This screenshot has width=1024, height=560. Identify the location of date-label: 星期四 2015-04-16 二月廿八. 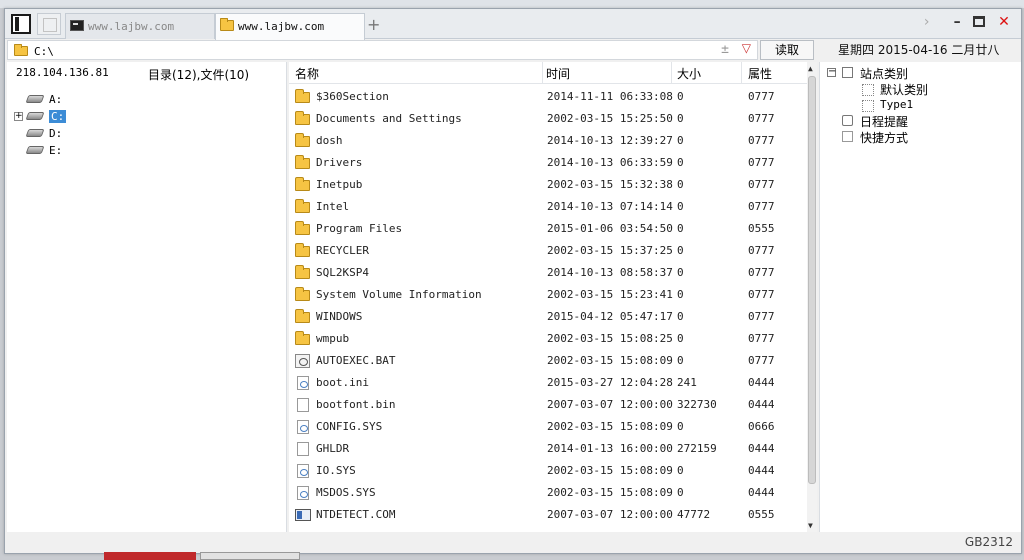
(919, 50).